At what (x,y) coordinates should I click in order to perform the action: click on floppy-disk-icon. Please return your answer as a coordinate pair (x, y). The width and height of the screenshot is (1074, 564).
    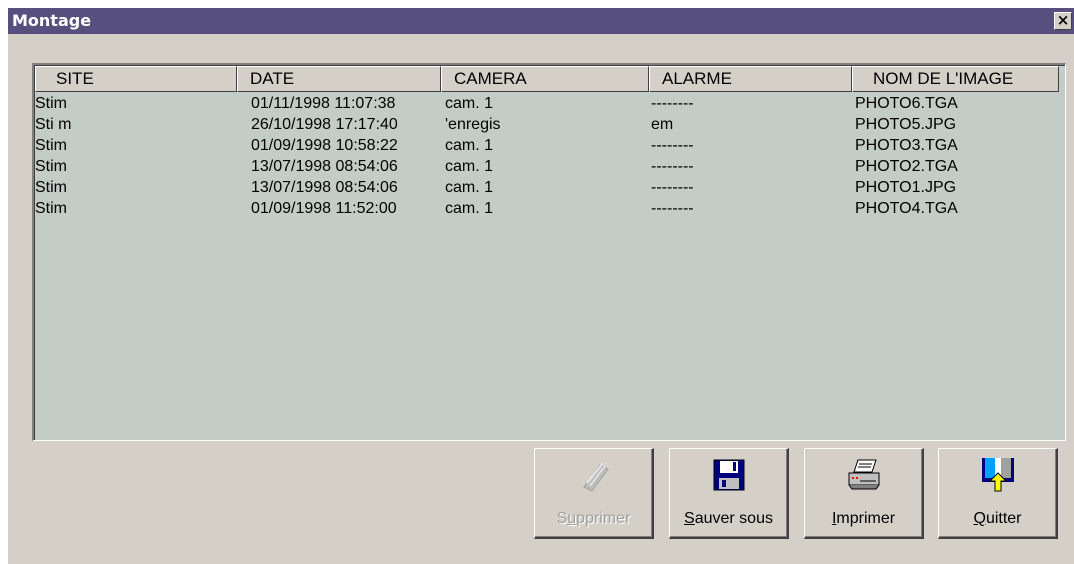
    Looking at the image, I should click on (729, 475).